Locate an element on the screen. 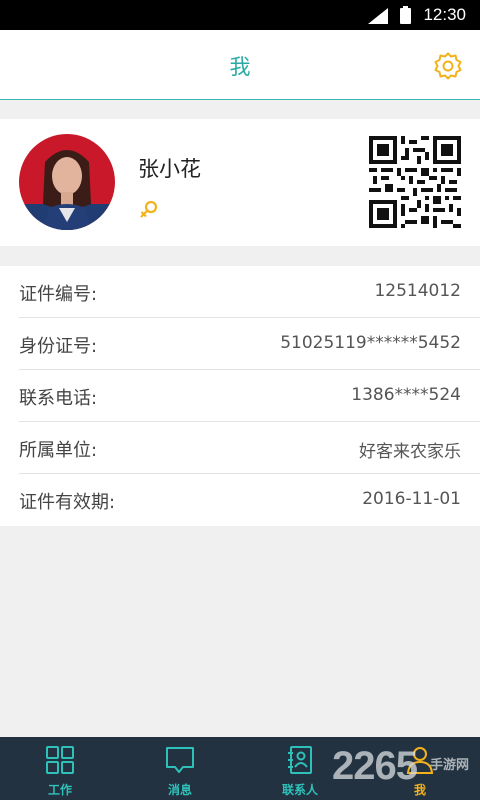  row-value: 2016-11-01 is located at coordinates (411, 499).